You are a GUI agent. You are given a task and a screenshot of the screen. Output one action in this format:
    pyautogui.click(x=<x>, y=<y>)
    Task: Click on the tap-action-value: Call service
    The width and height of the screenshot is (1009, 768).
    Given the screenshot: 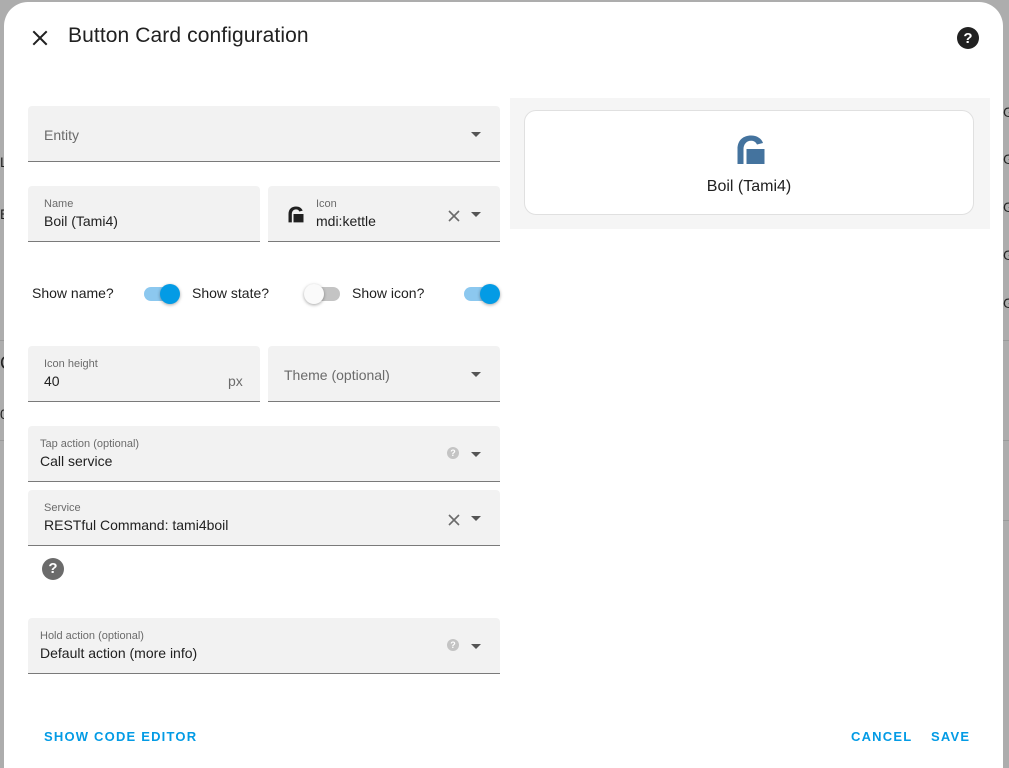 What is the action you would take?
    pyautogui.click(x=76, y=461)
    